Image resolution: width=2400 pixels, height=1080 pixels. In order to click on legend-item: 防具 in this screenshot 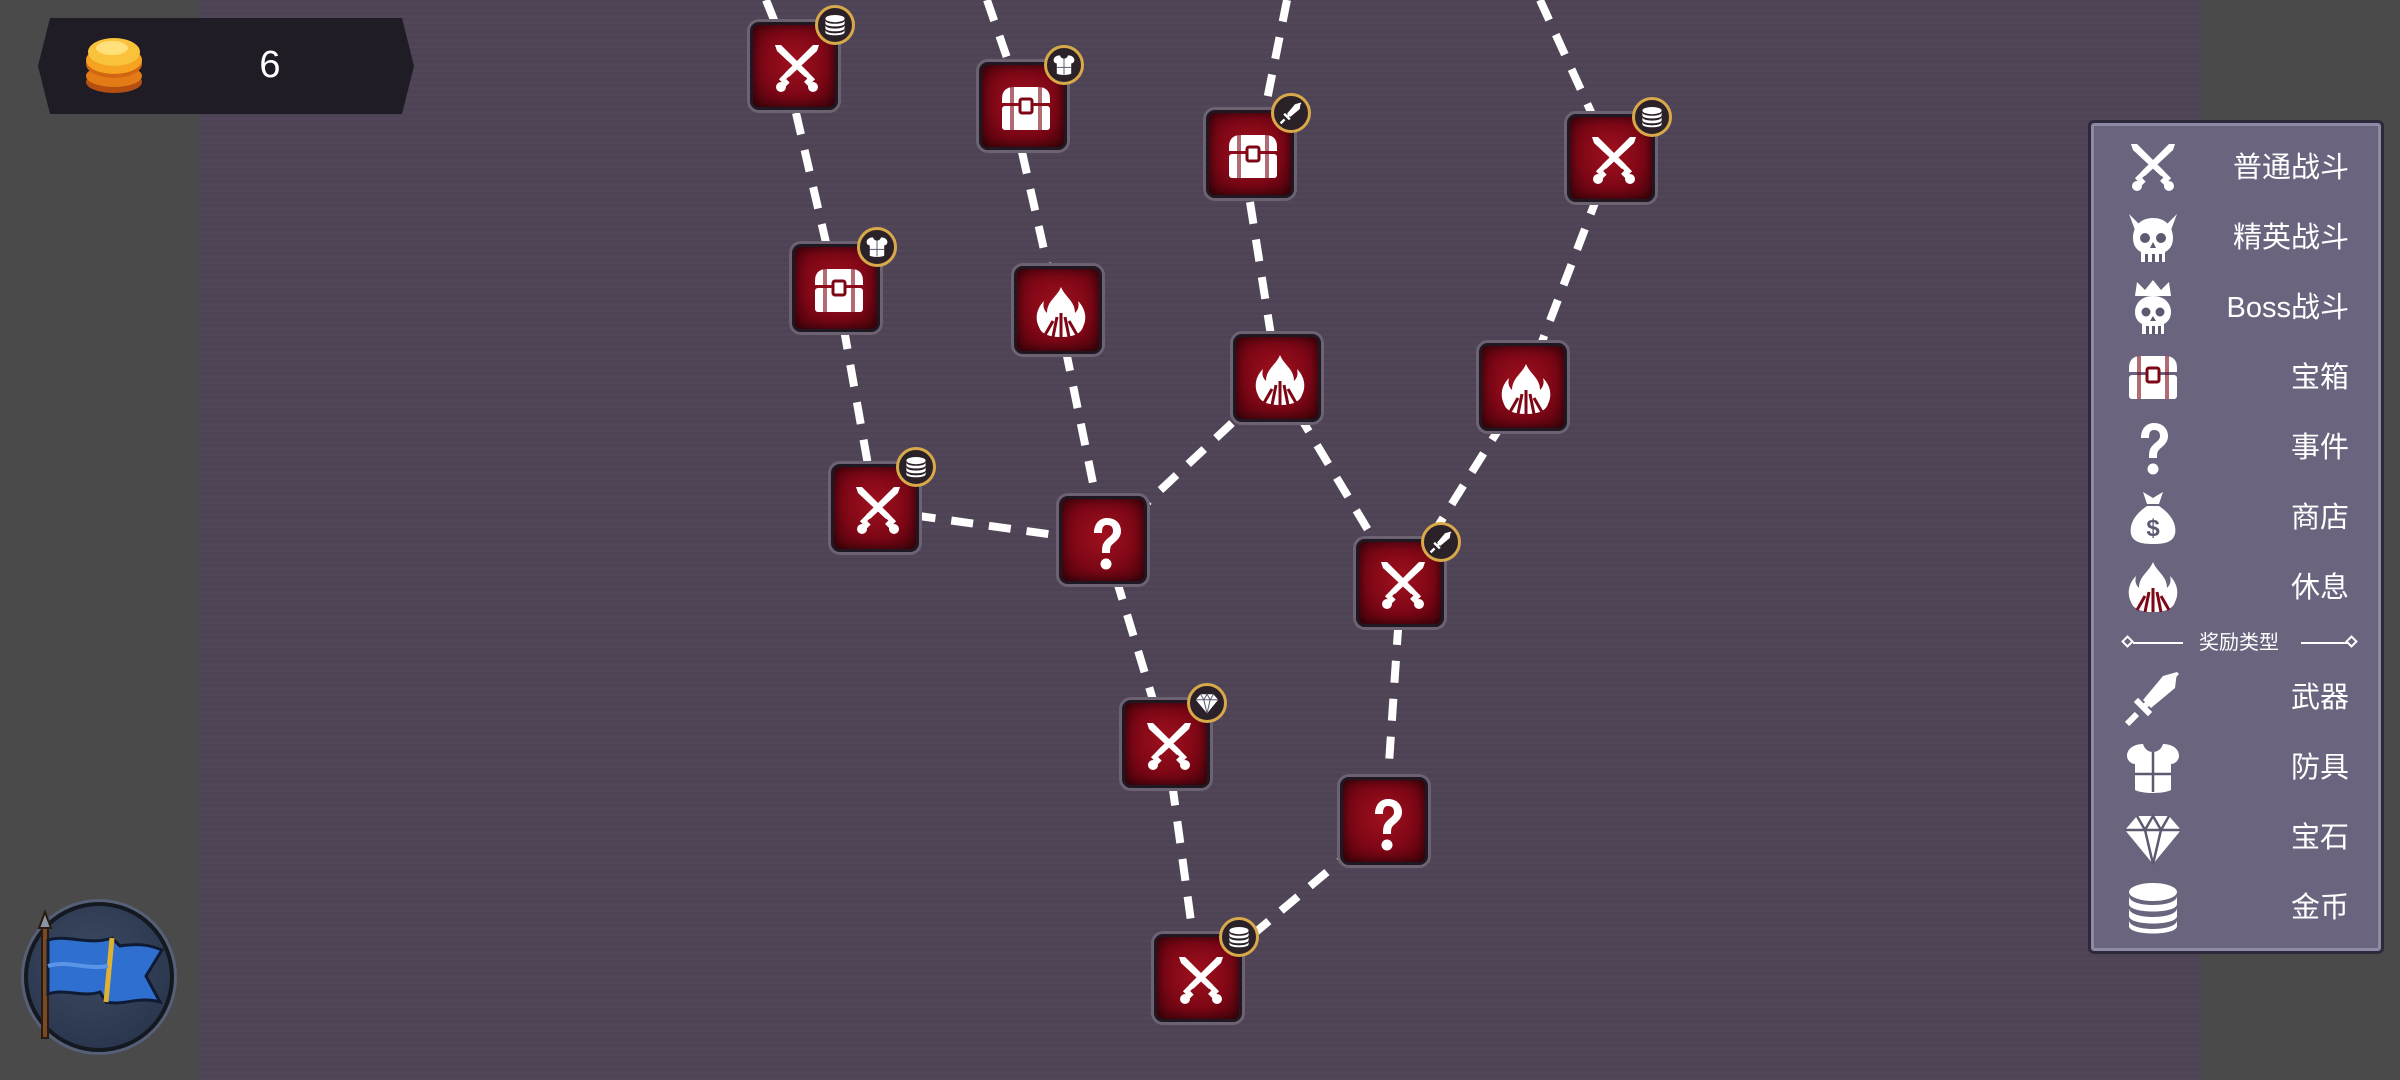, I will do `click(2239, 768)`.